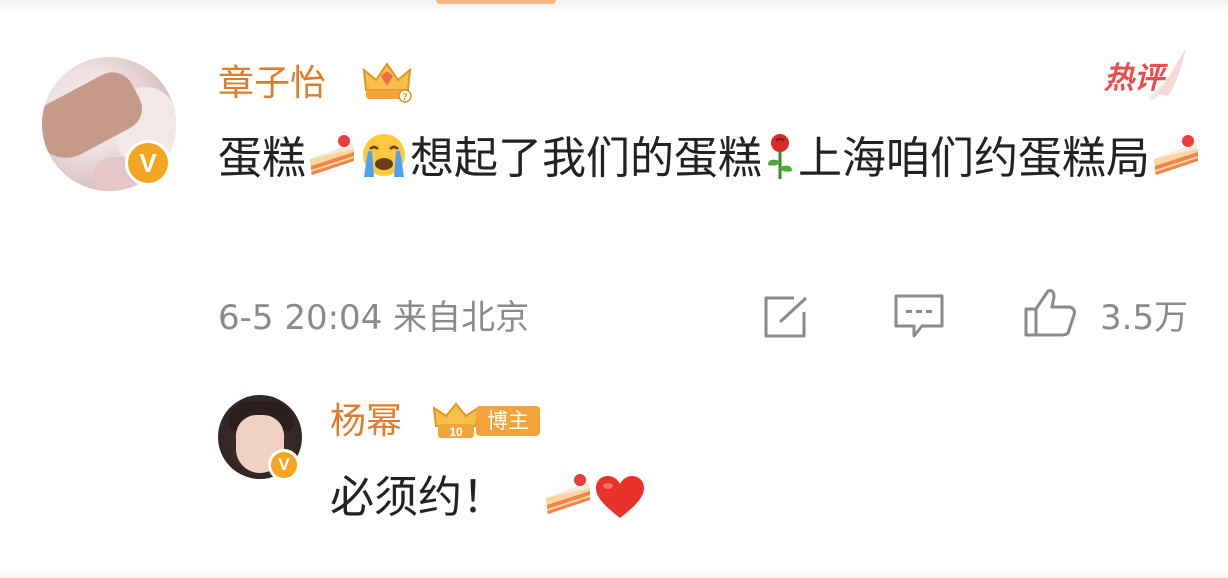  What do you see at coordinates (404, 97) in the screenshot?
I see `svg-text: 7` at bounding box center [404, 97].